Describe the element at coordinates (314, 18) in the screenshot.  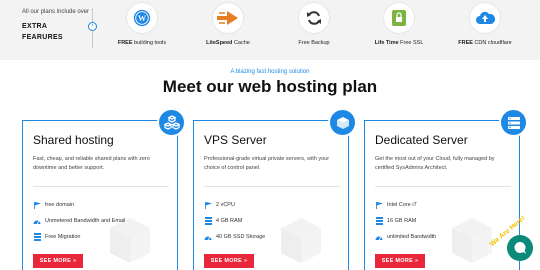
I see `refresh-icon` at that location.